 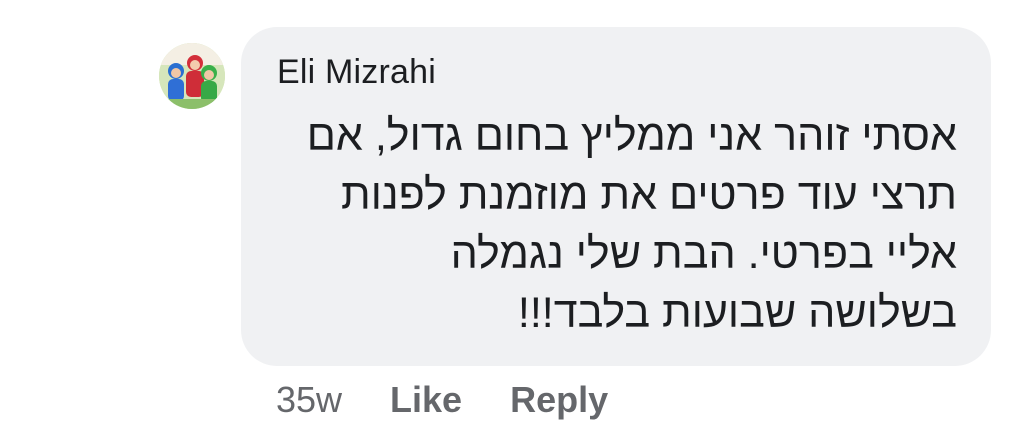 I want to click on avatar, so click(x=192, y=76).